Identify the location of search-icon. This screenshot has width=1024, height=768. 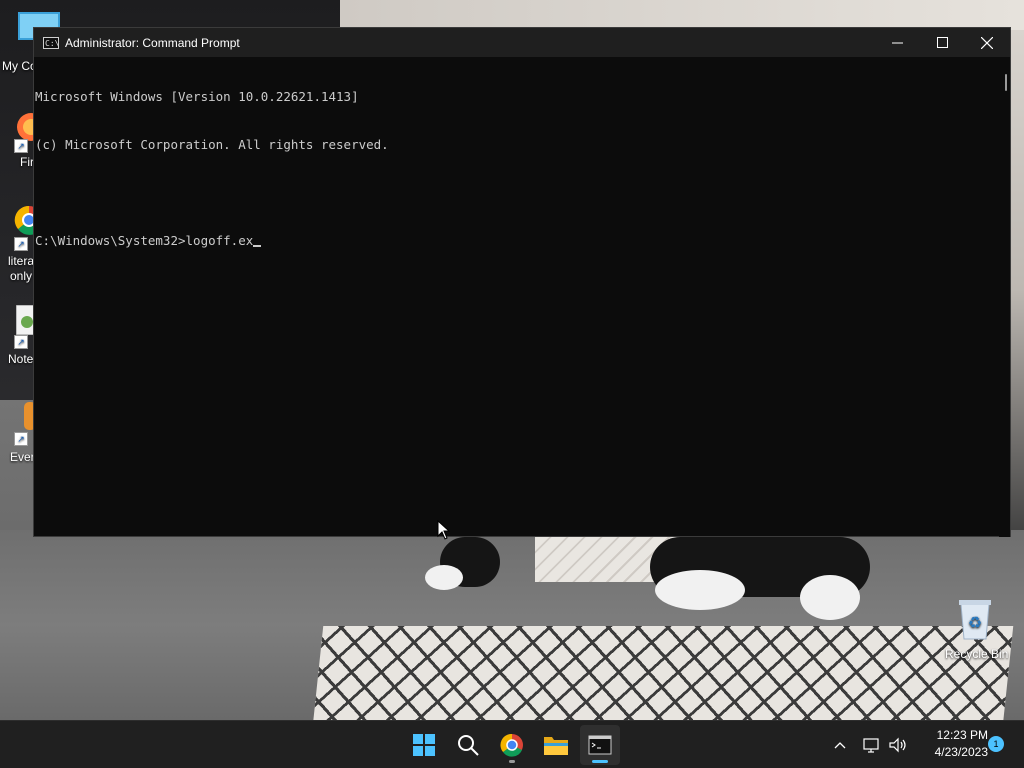
(468, 745).